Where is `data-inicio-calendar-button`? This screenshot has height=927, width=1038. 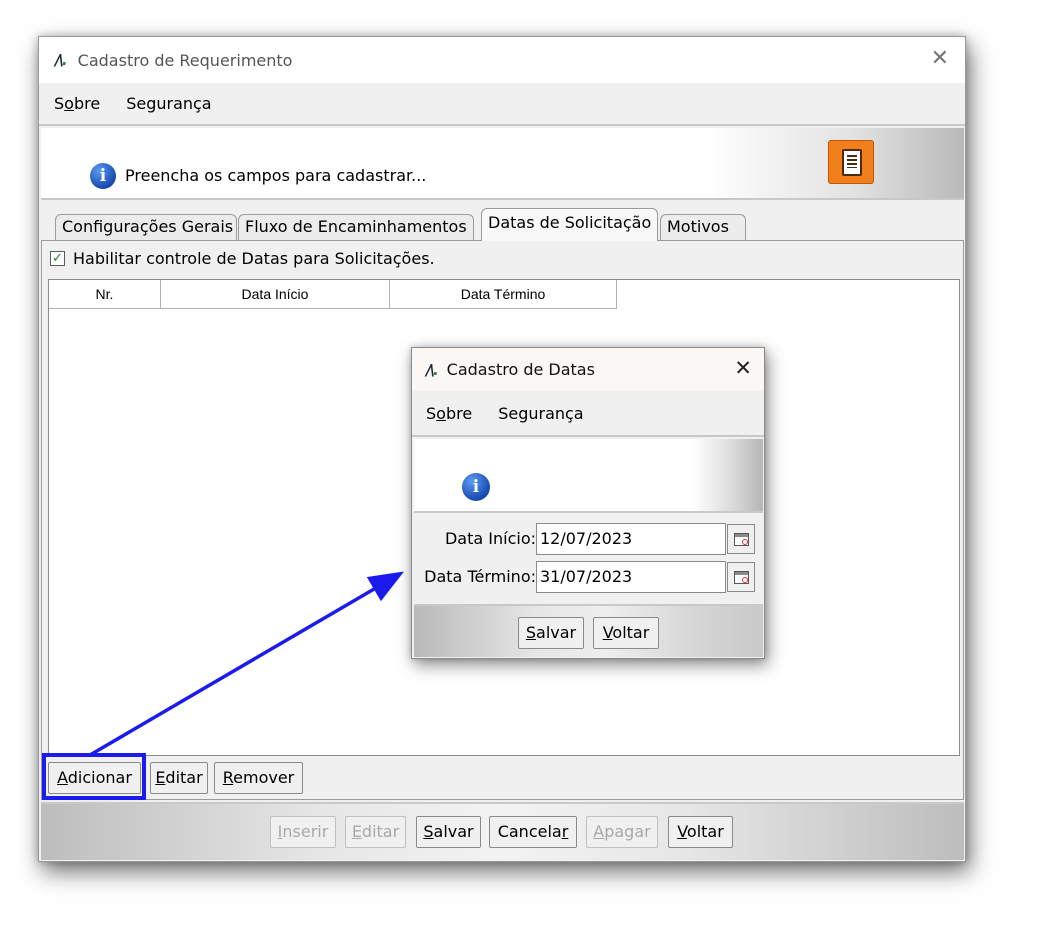 data-inicio-calendar-button is located at coordinates (741, 539).